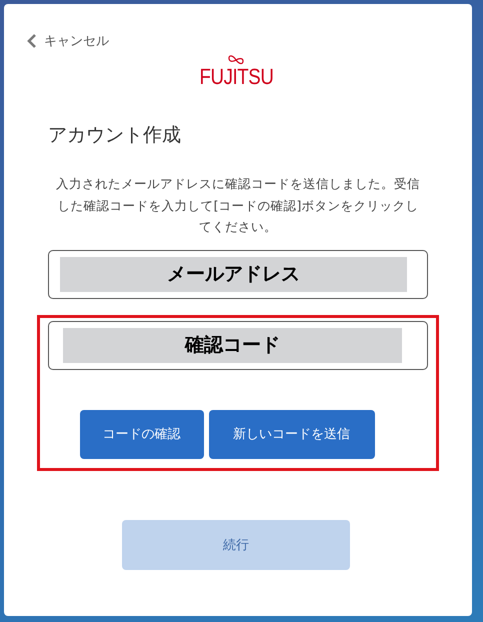 The width and height of the screenshot is (483, 622). I want to click on cancel-link: キャンセル, so click(67, 41).